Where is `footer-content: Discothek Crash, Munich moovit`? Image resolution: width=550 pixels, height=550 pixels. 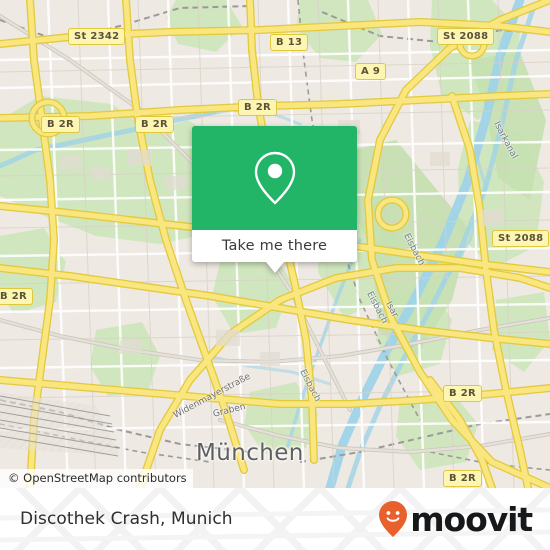 footer-content: Discothek Crash, Munich moovit is located at coordinates (275, 519).